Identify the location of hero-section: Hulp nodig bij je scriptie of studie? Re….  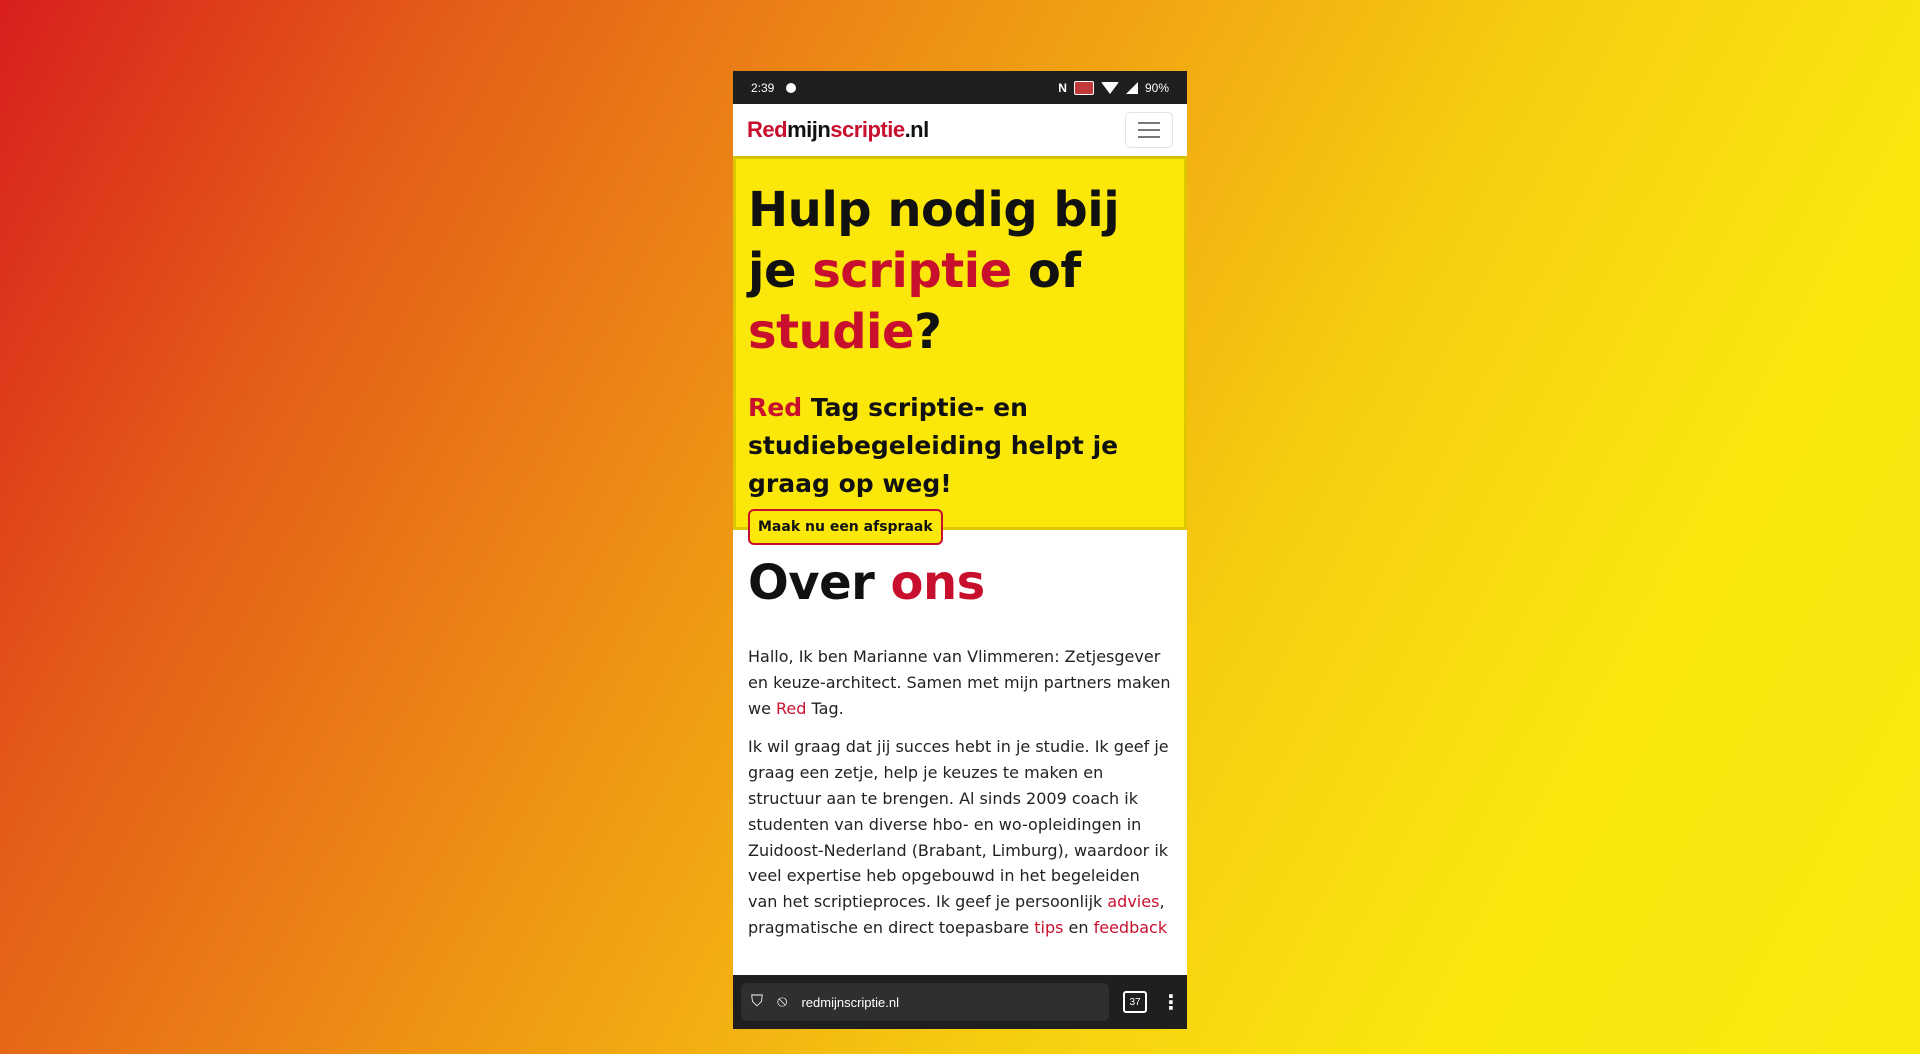
(960, 350).